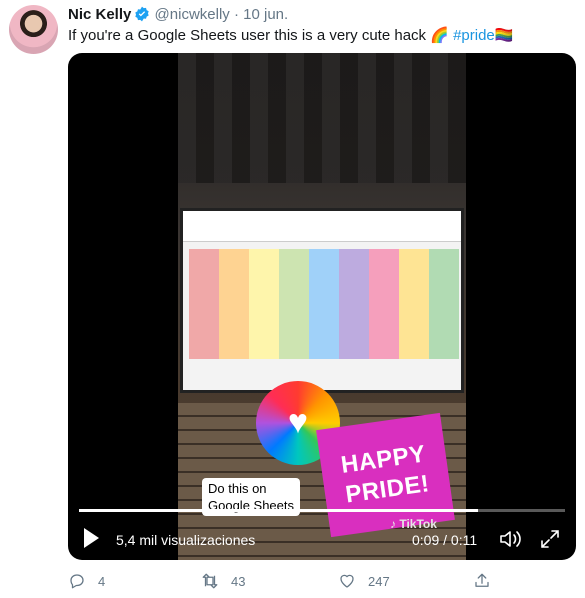 Image resolution: width=585 pixels, height=598 pixels. Describe the element at coordinates (192, 14) in the screenshot. I see `author-handle: @nicwkelly` at that location.